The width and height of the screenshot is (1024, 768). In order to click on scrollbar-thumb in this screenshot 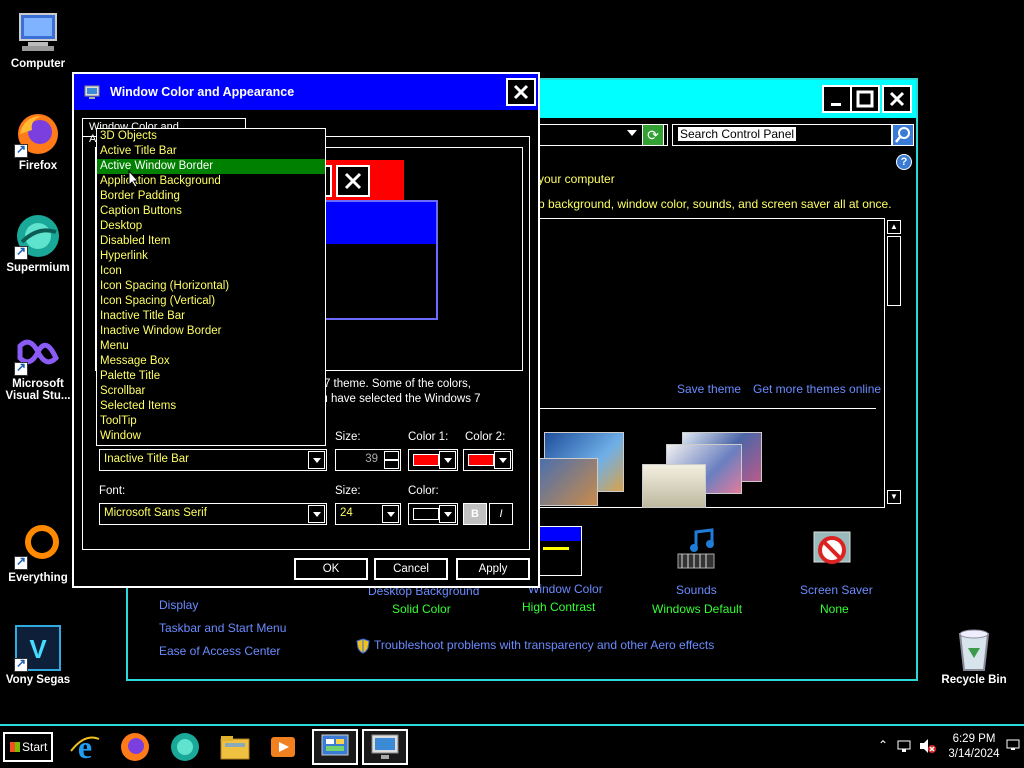, I will do `click(894, 271)`.